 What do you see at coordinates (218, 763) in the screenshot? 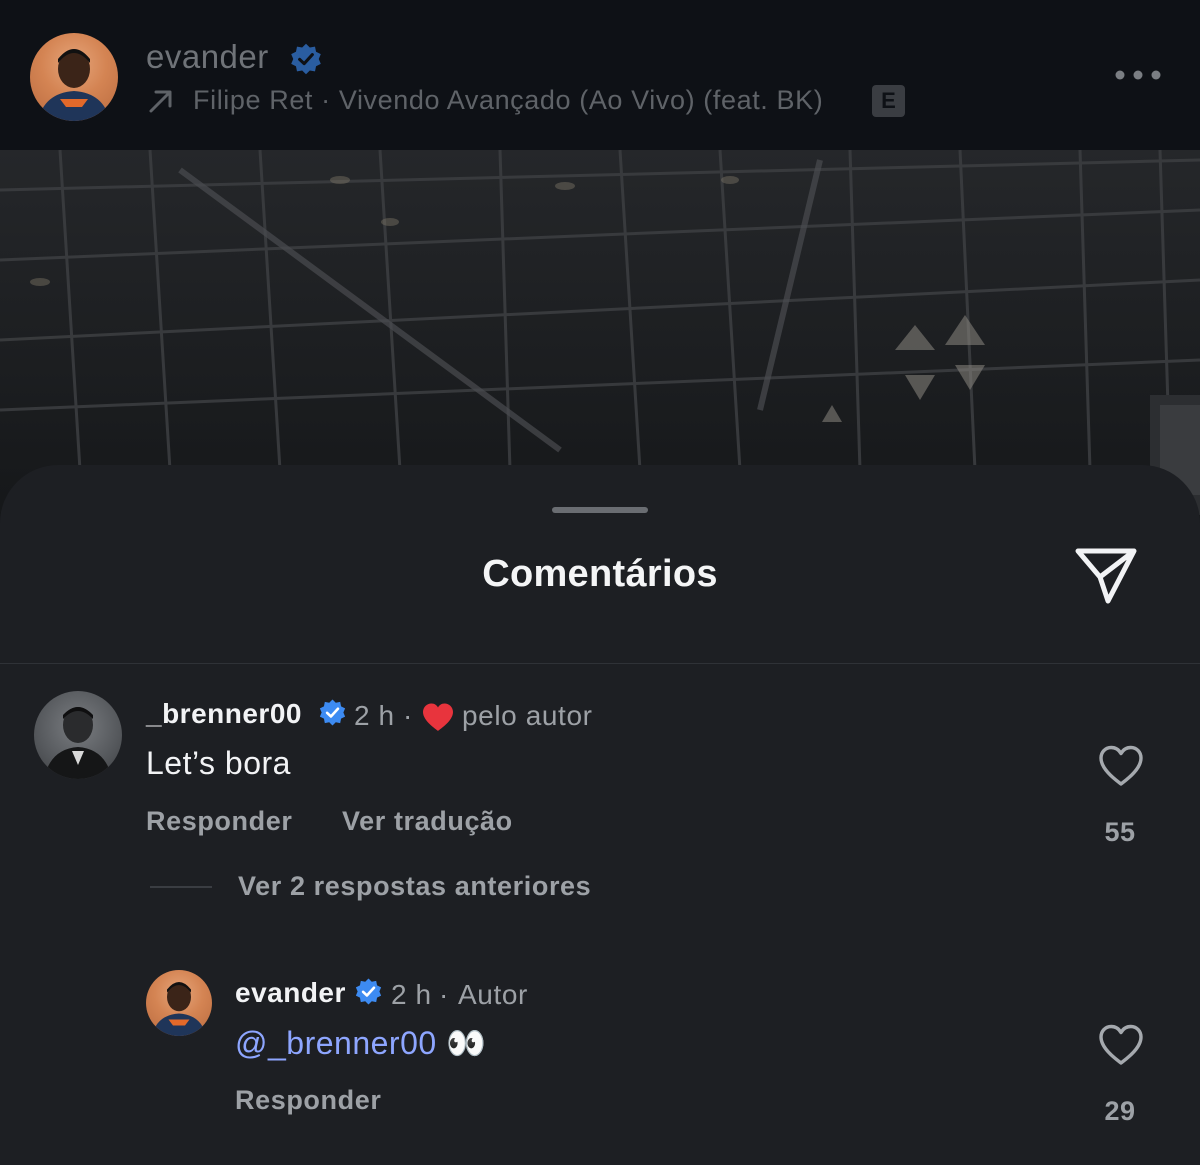
I see `comment-text: Let’s bora` at bounding box center [218, 763].